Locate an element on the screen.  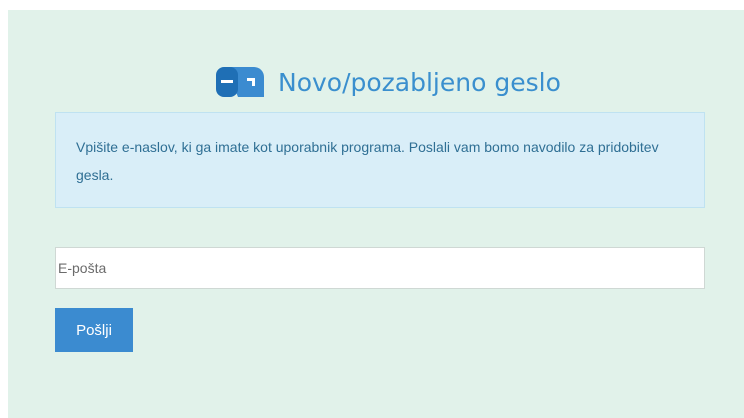
email-field is located at coordinates (380, 268).